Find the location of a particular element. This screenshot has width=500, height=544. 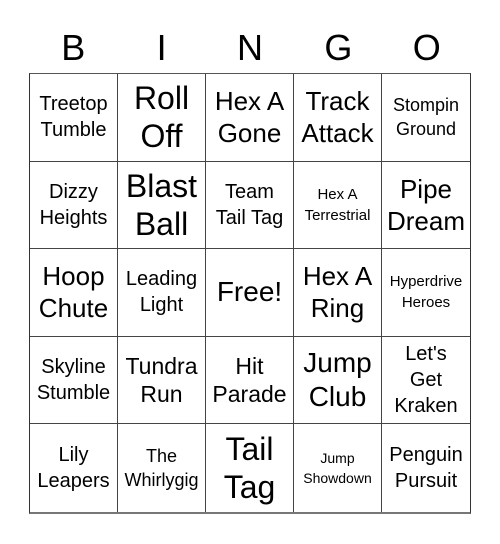

cell-label: Roll Off is located at coordinates (161, 117).